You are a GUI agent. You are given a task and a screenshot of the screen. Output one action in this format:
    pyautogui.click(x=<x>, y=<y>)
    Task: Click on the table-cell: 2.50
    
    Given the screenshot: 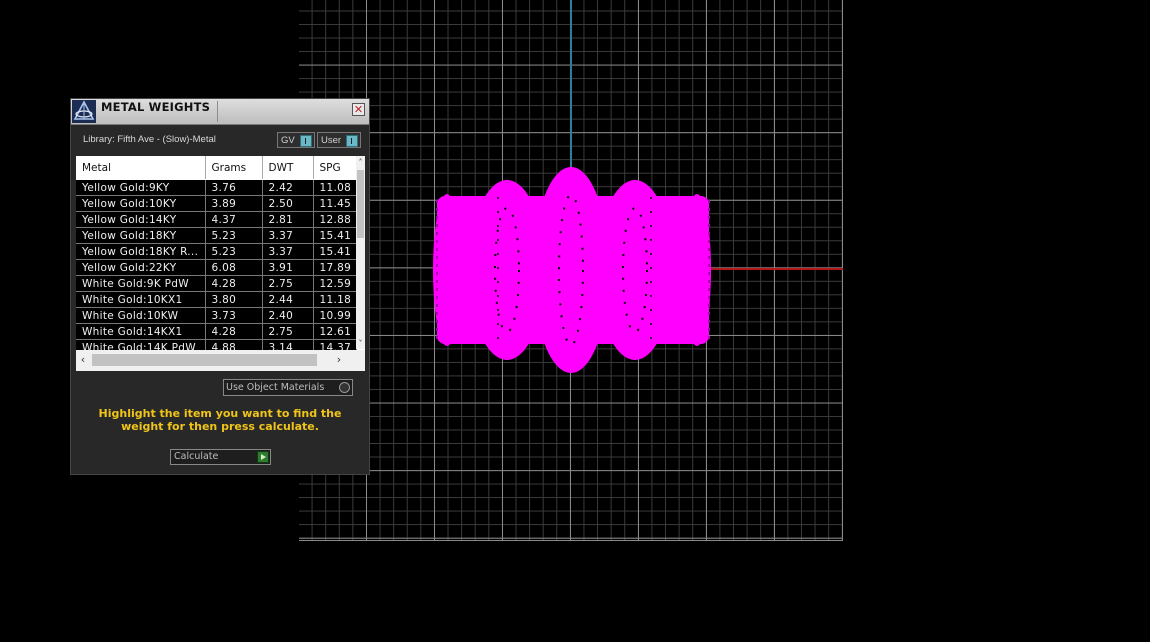 What is the action you would take?
    pyautogui.click(x=288, y=203)
    